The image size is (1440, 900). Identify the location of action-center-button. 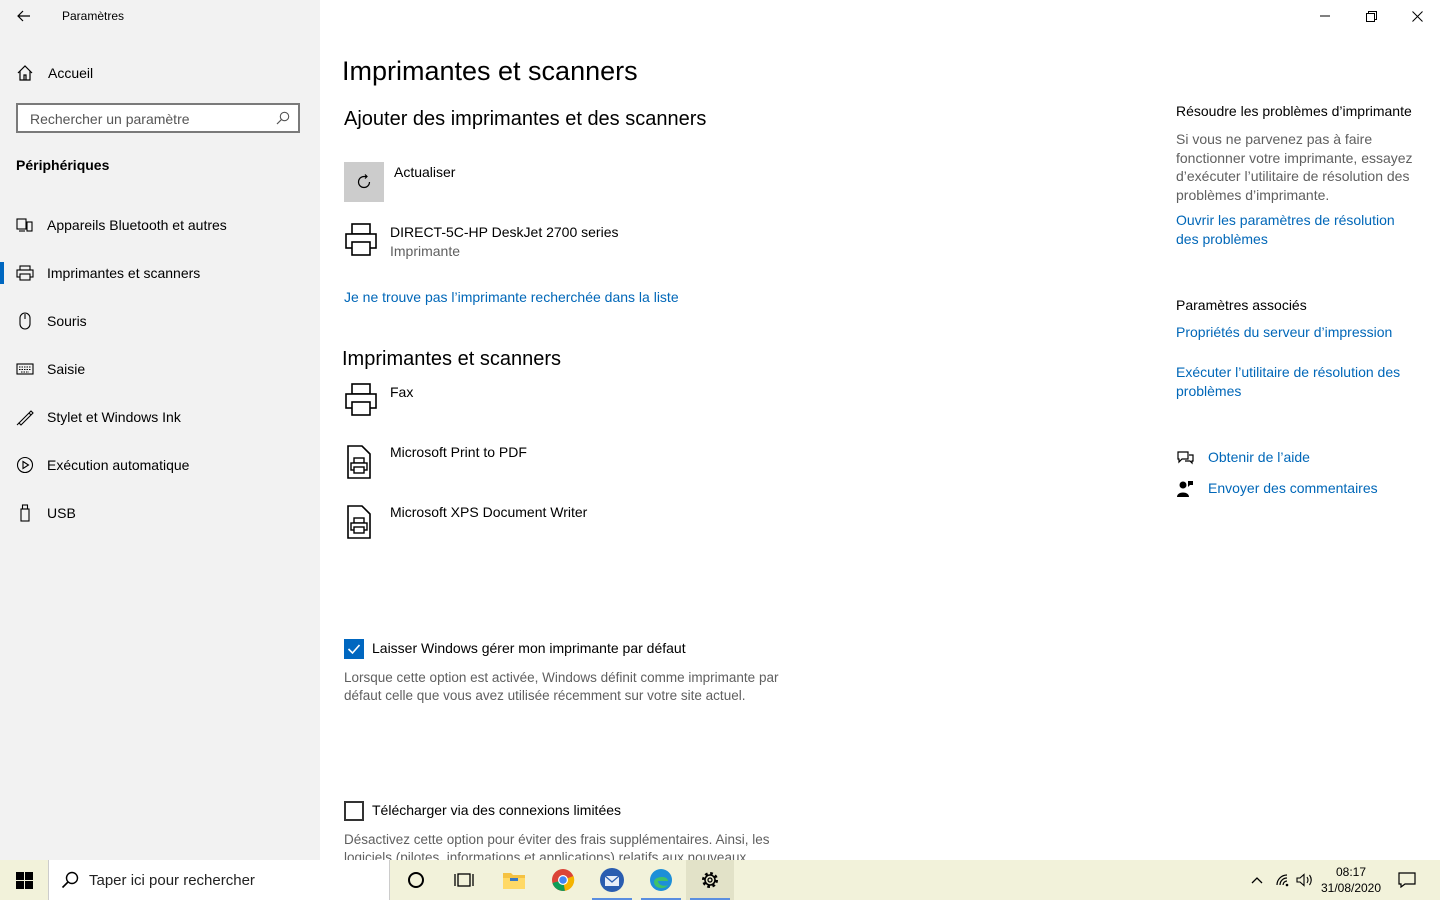
(1407, 880).